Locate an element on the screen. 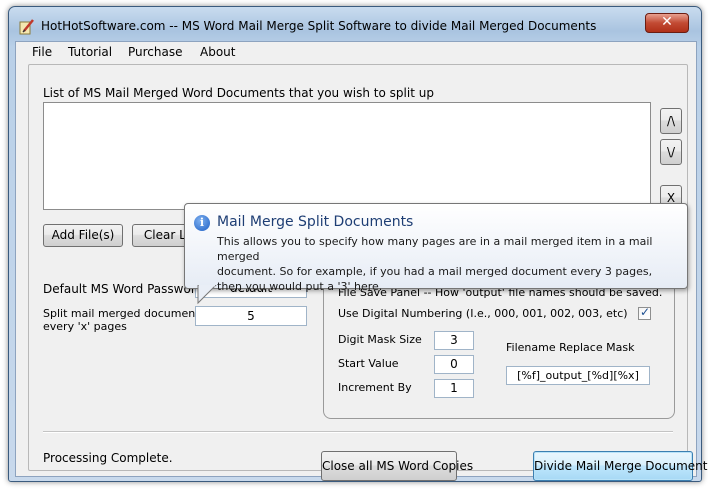  app-pen-icon is located at coordinates (26, 27).